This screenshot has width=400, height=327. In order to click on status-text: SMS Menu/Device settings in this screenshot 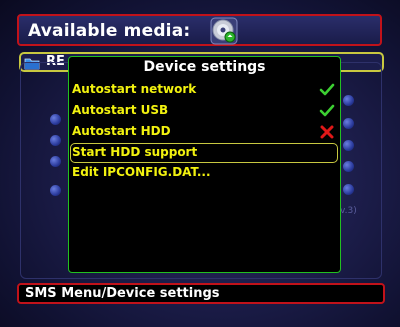, I will do `click(122, 293)`.